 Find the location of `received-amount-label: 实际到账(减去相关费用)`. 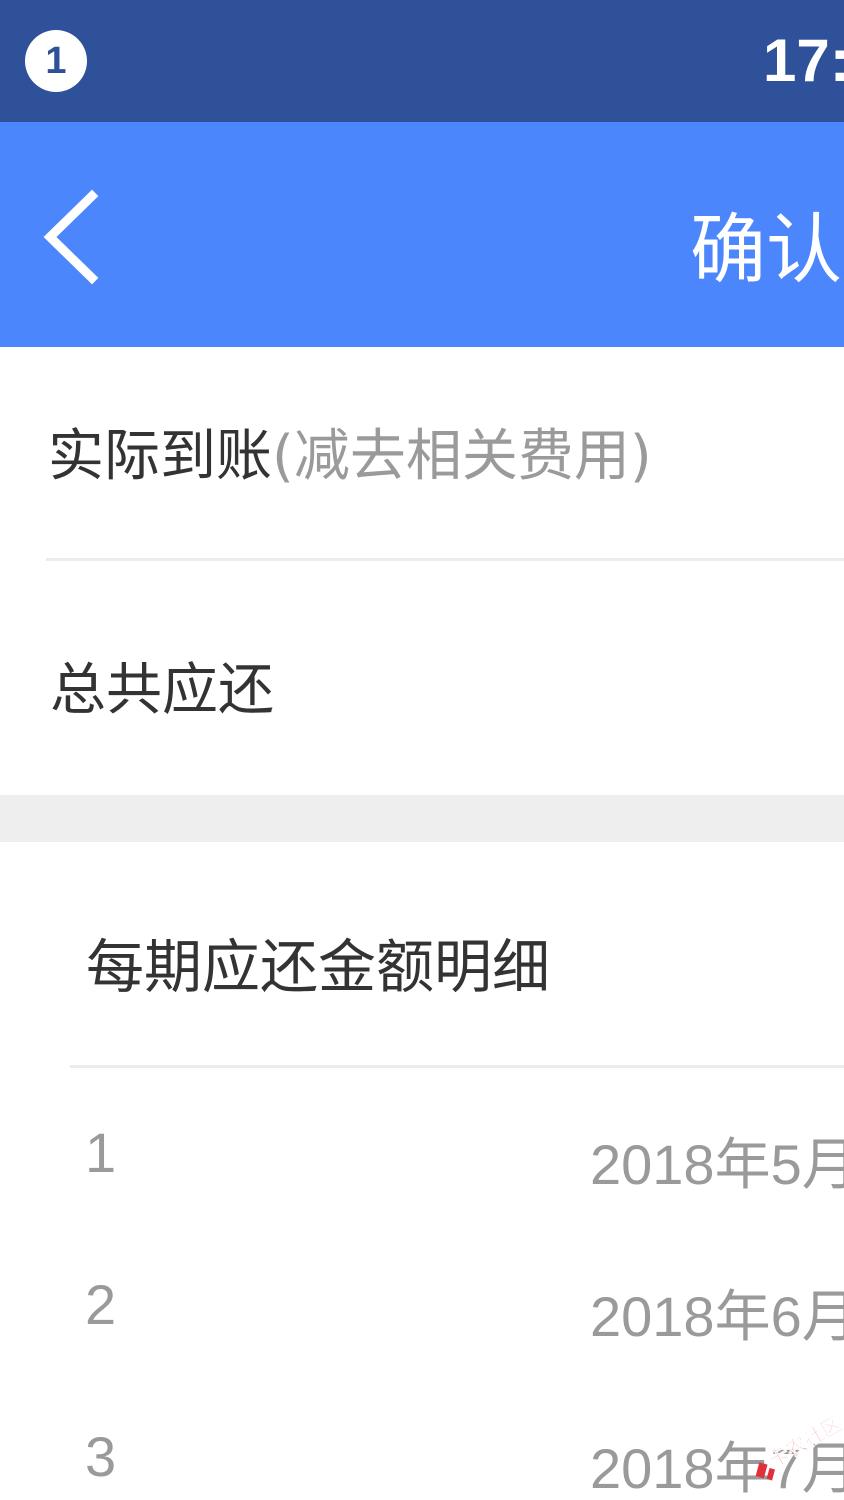

received-amount-label: 实际到账(减去相关费用) is located at coordinates (350, 456).